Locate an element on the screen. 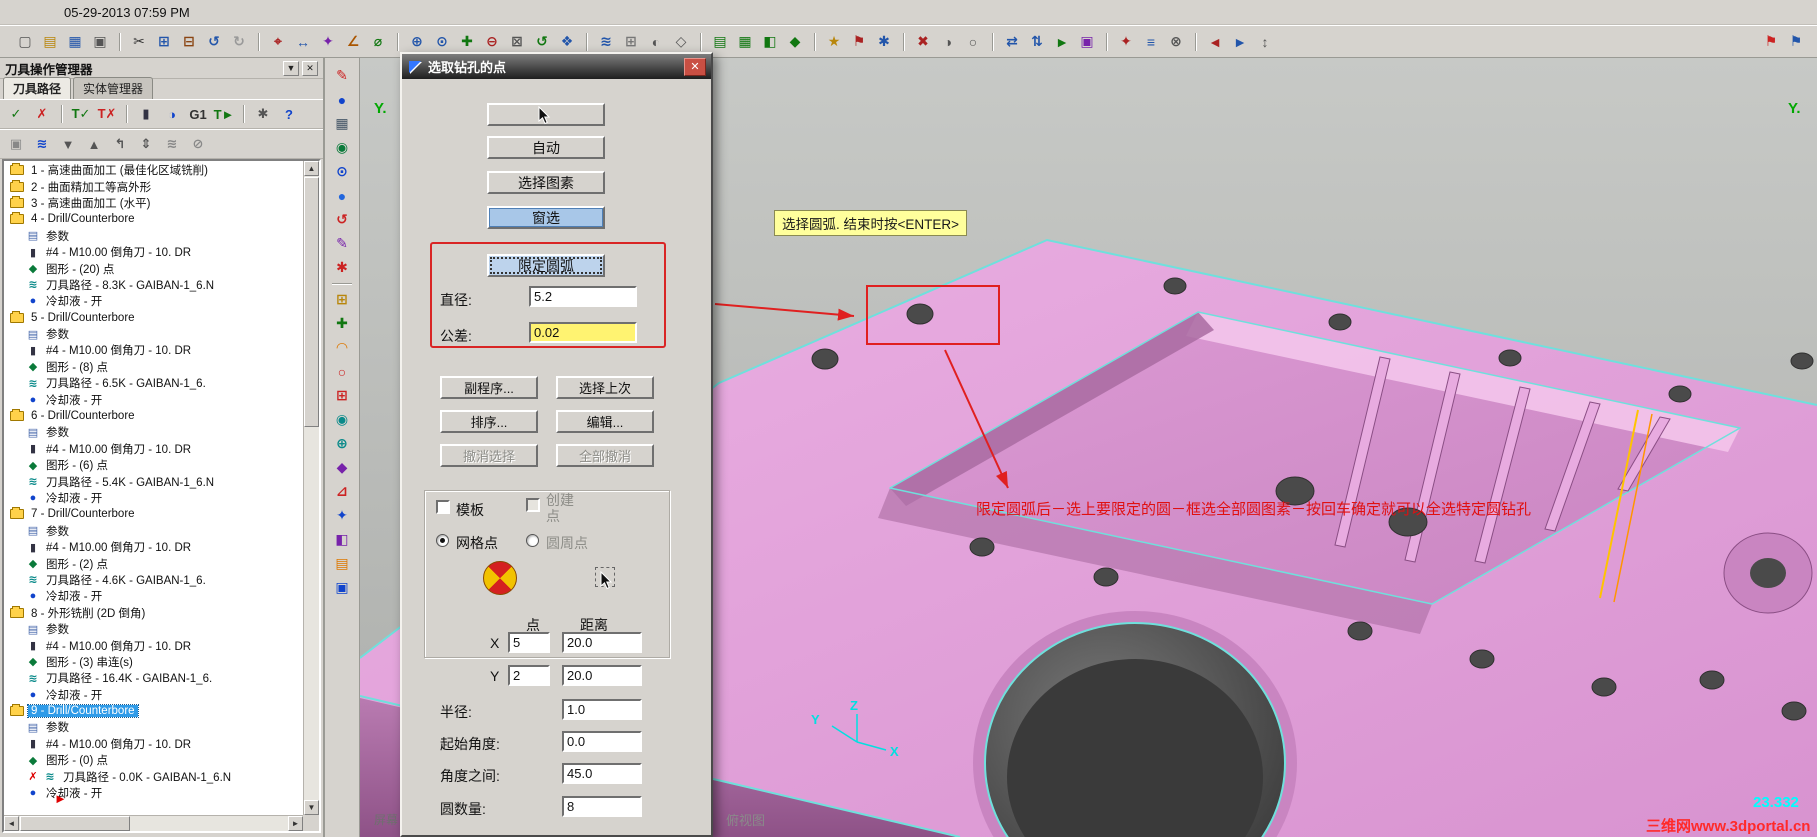  move-up-icon: ▲ is located at coordinates (94, 144).